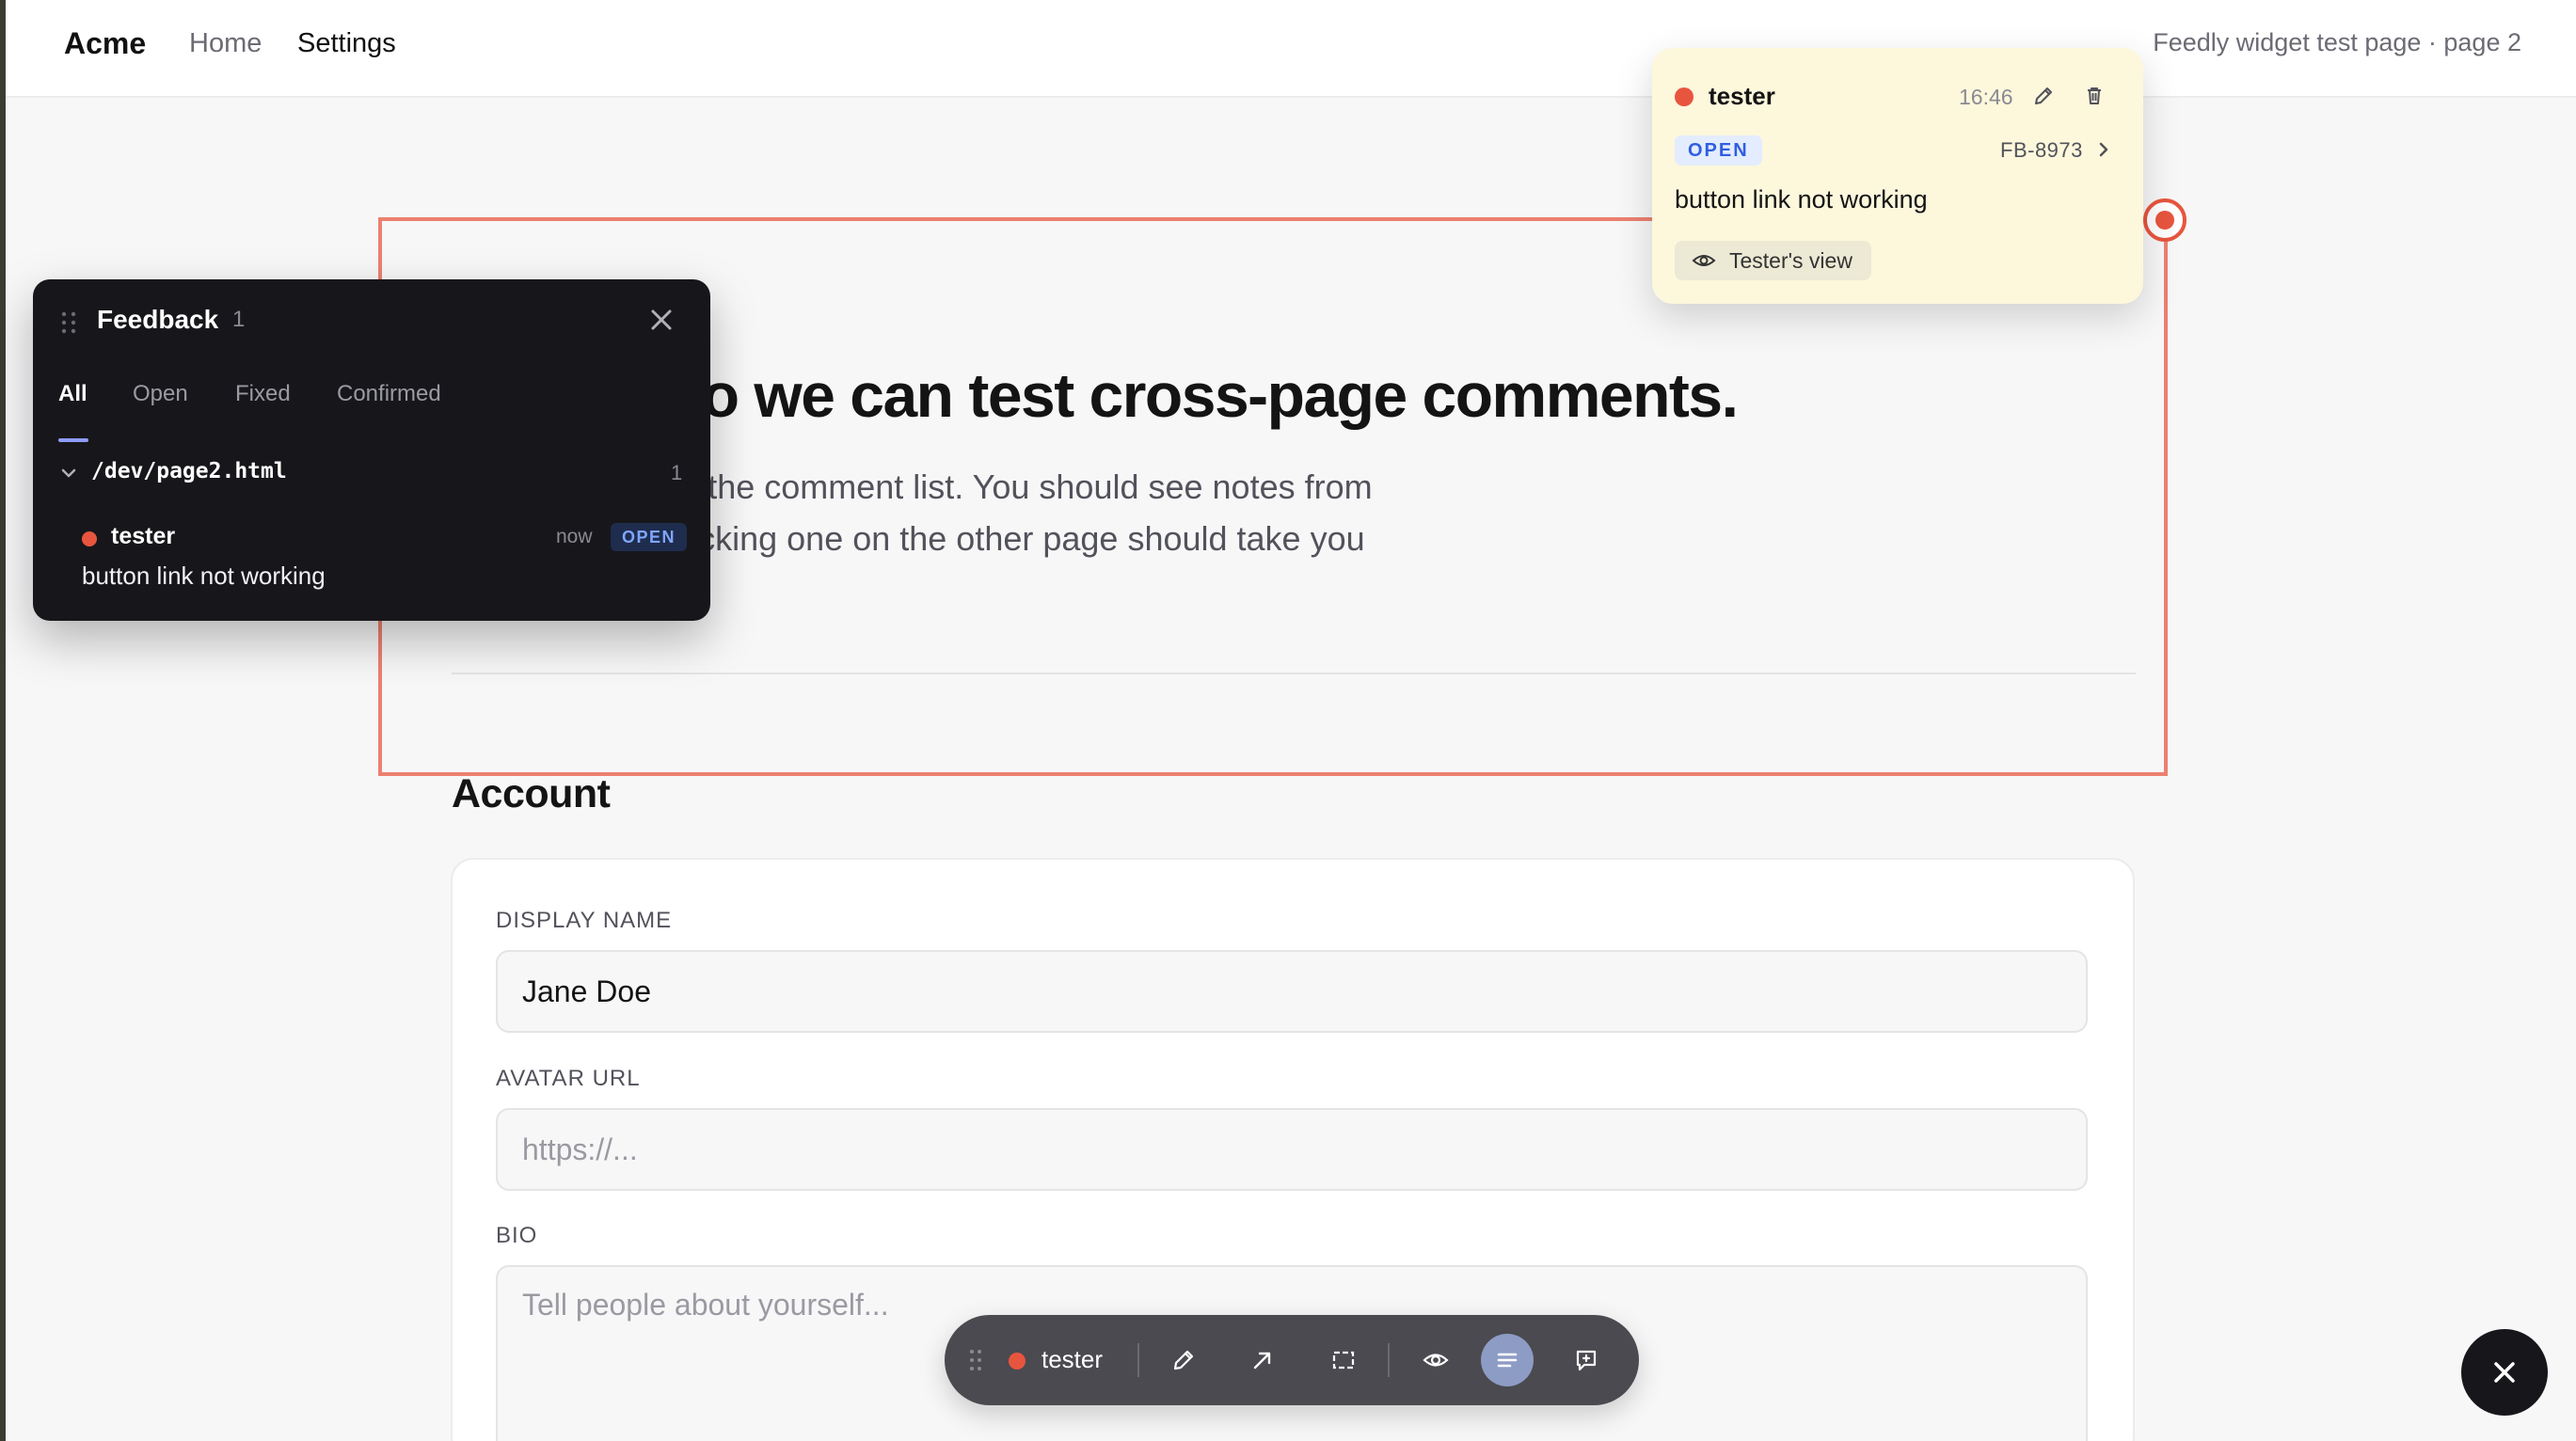 The image size is (2576, 1441). I want to click on feedback-count: 1, so click(239, 319).